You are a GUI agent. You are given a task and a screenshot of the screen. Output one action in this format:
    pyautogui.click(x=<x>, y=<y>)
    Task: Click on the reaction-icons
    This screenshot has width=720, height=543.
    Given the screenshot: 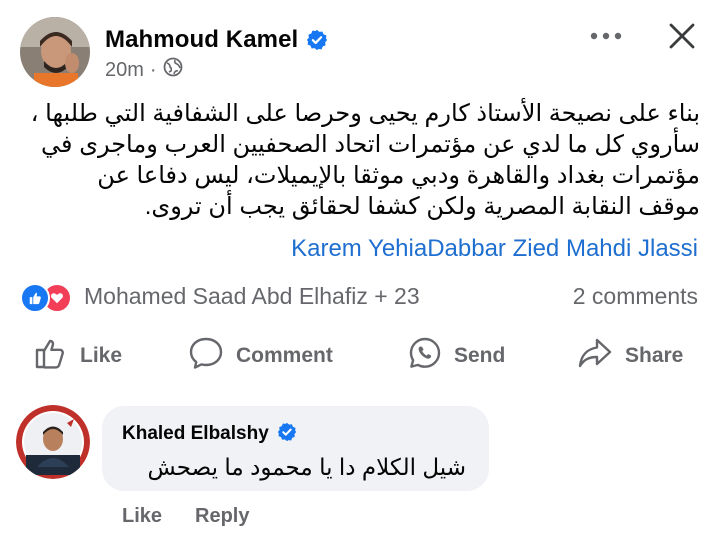 What is the action you would take?
    pyautogui.click(x=49, y=297)
    